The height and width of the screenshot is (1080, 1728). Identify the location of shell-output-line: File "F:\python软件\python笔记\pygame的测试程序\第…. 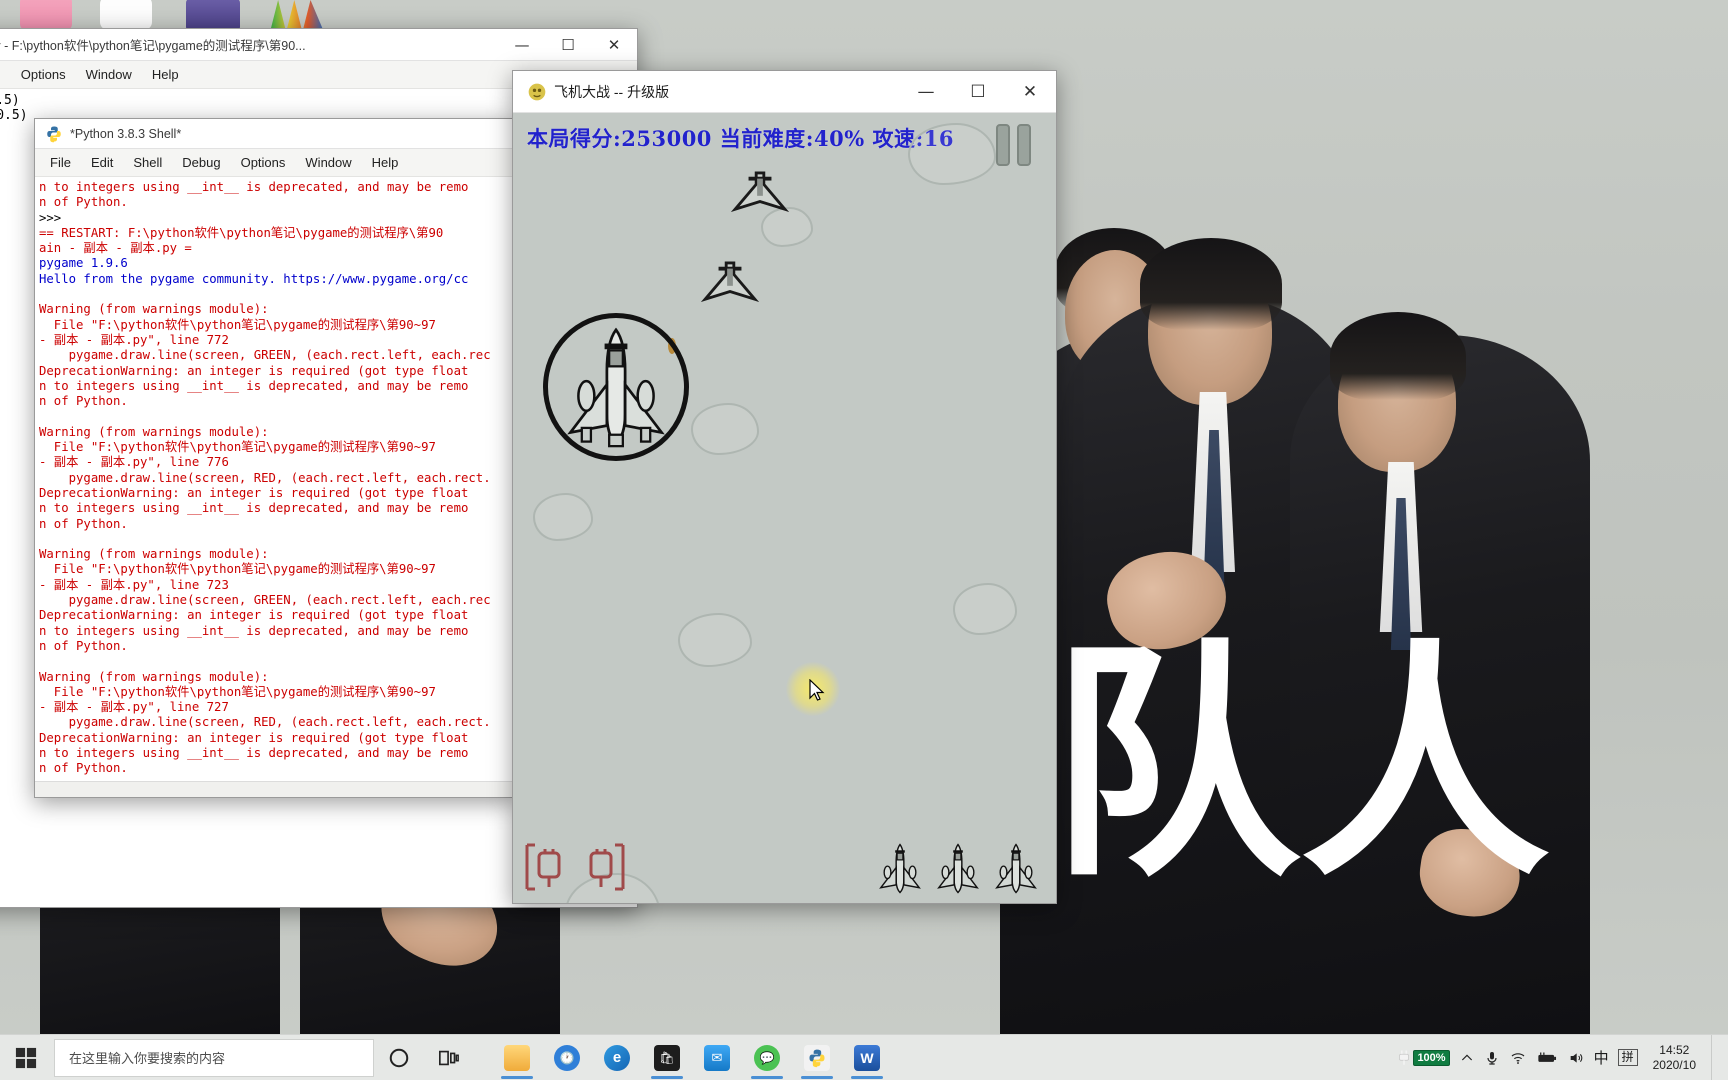
(237, 691).